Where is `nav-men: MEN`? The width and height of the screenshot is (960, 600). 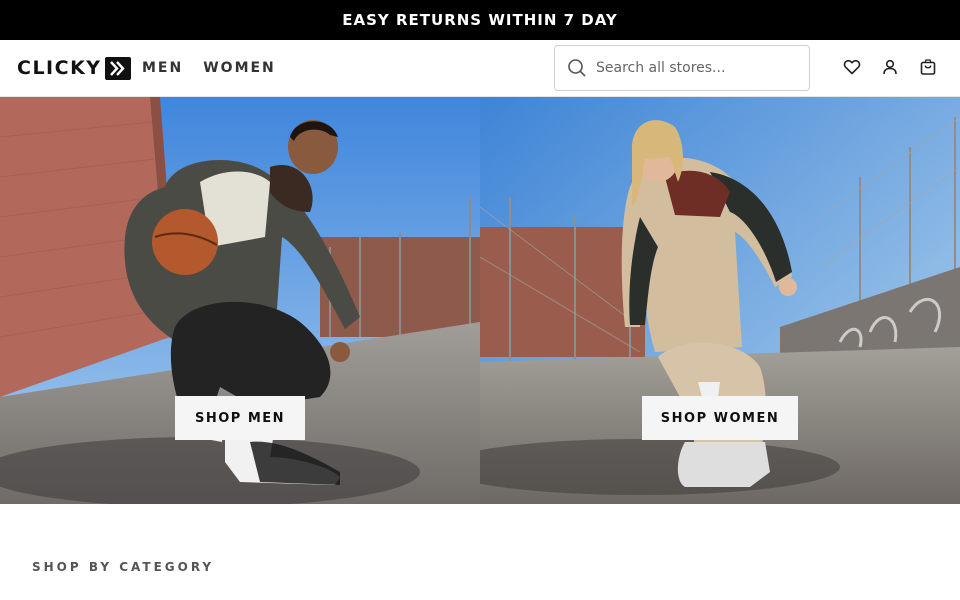
nav-men: MEN is located at coordinates (162, 68).